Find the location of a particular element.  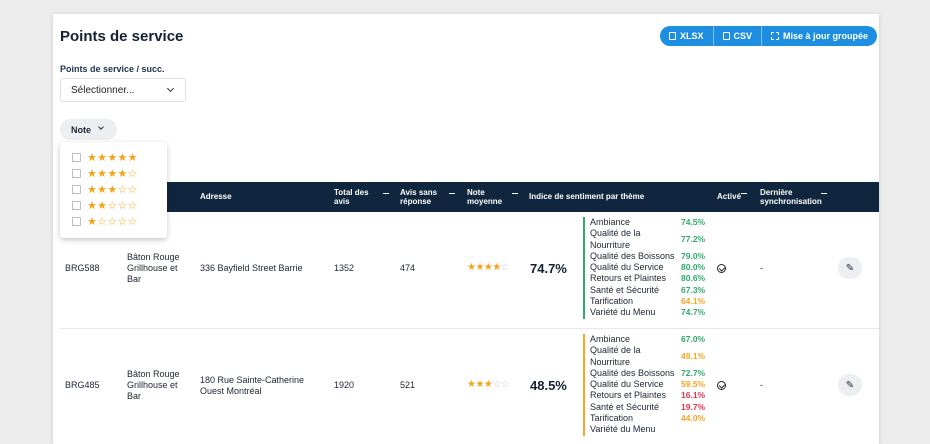

header-text: Note is located at coordinates (476, 192).